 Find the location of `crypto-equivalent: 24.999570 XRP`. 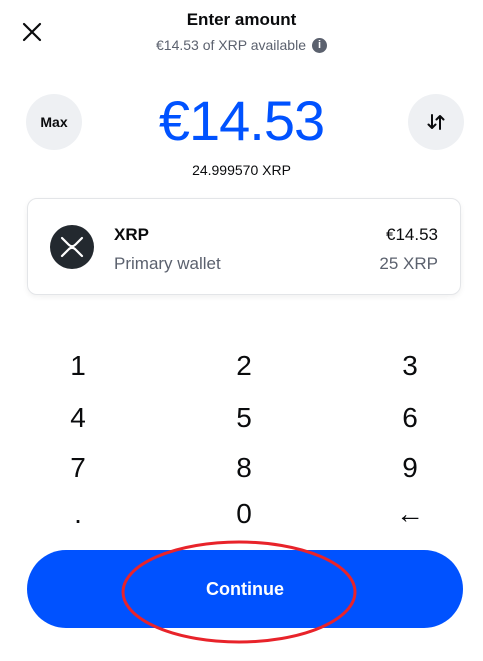

crypto-equivalent: 24.999570 XRP is located at coordinates (241, 170).